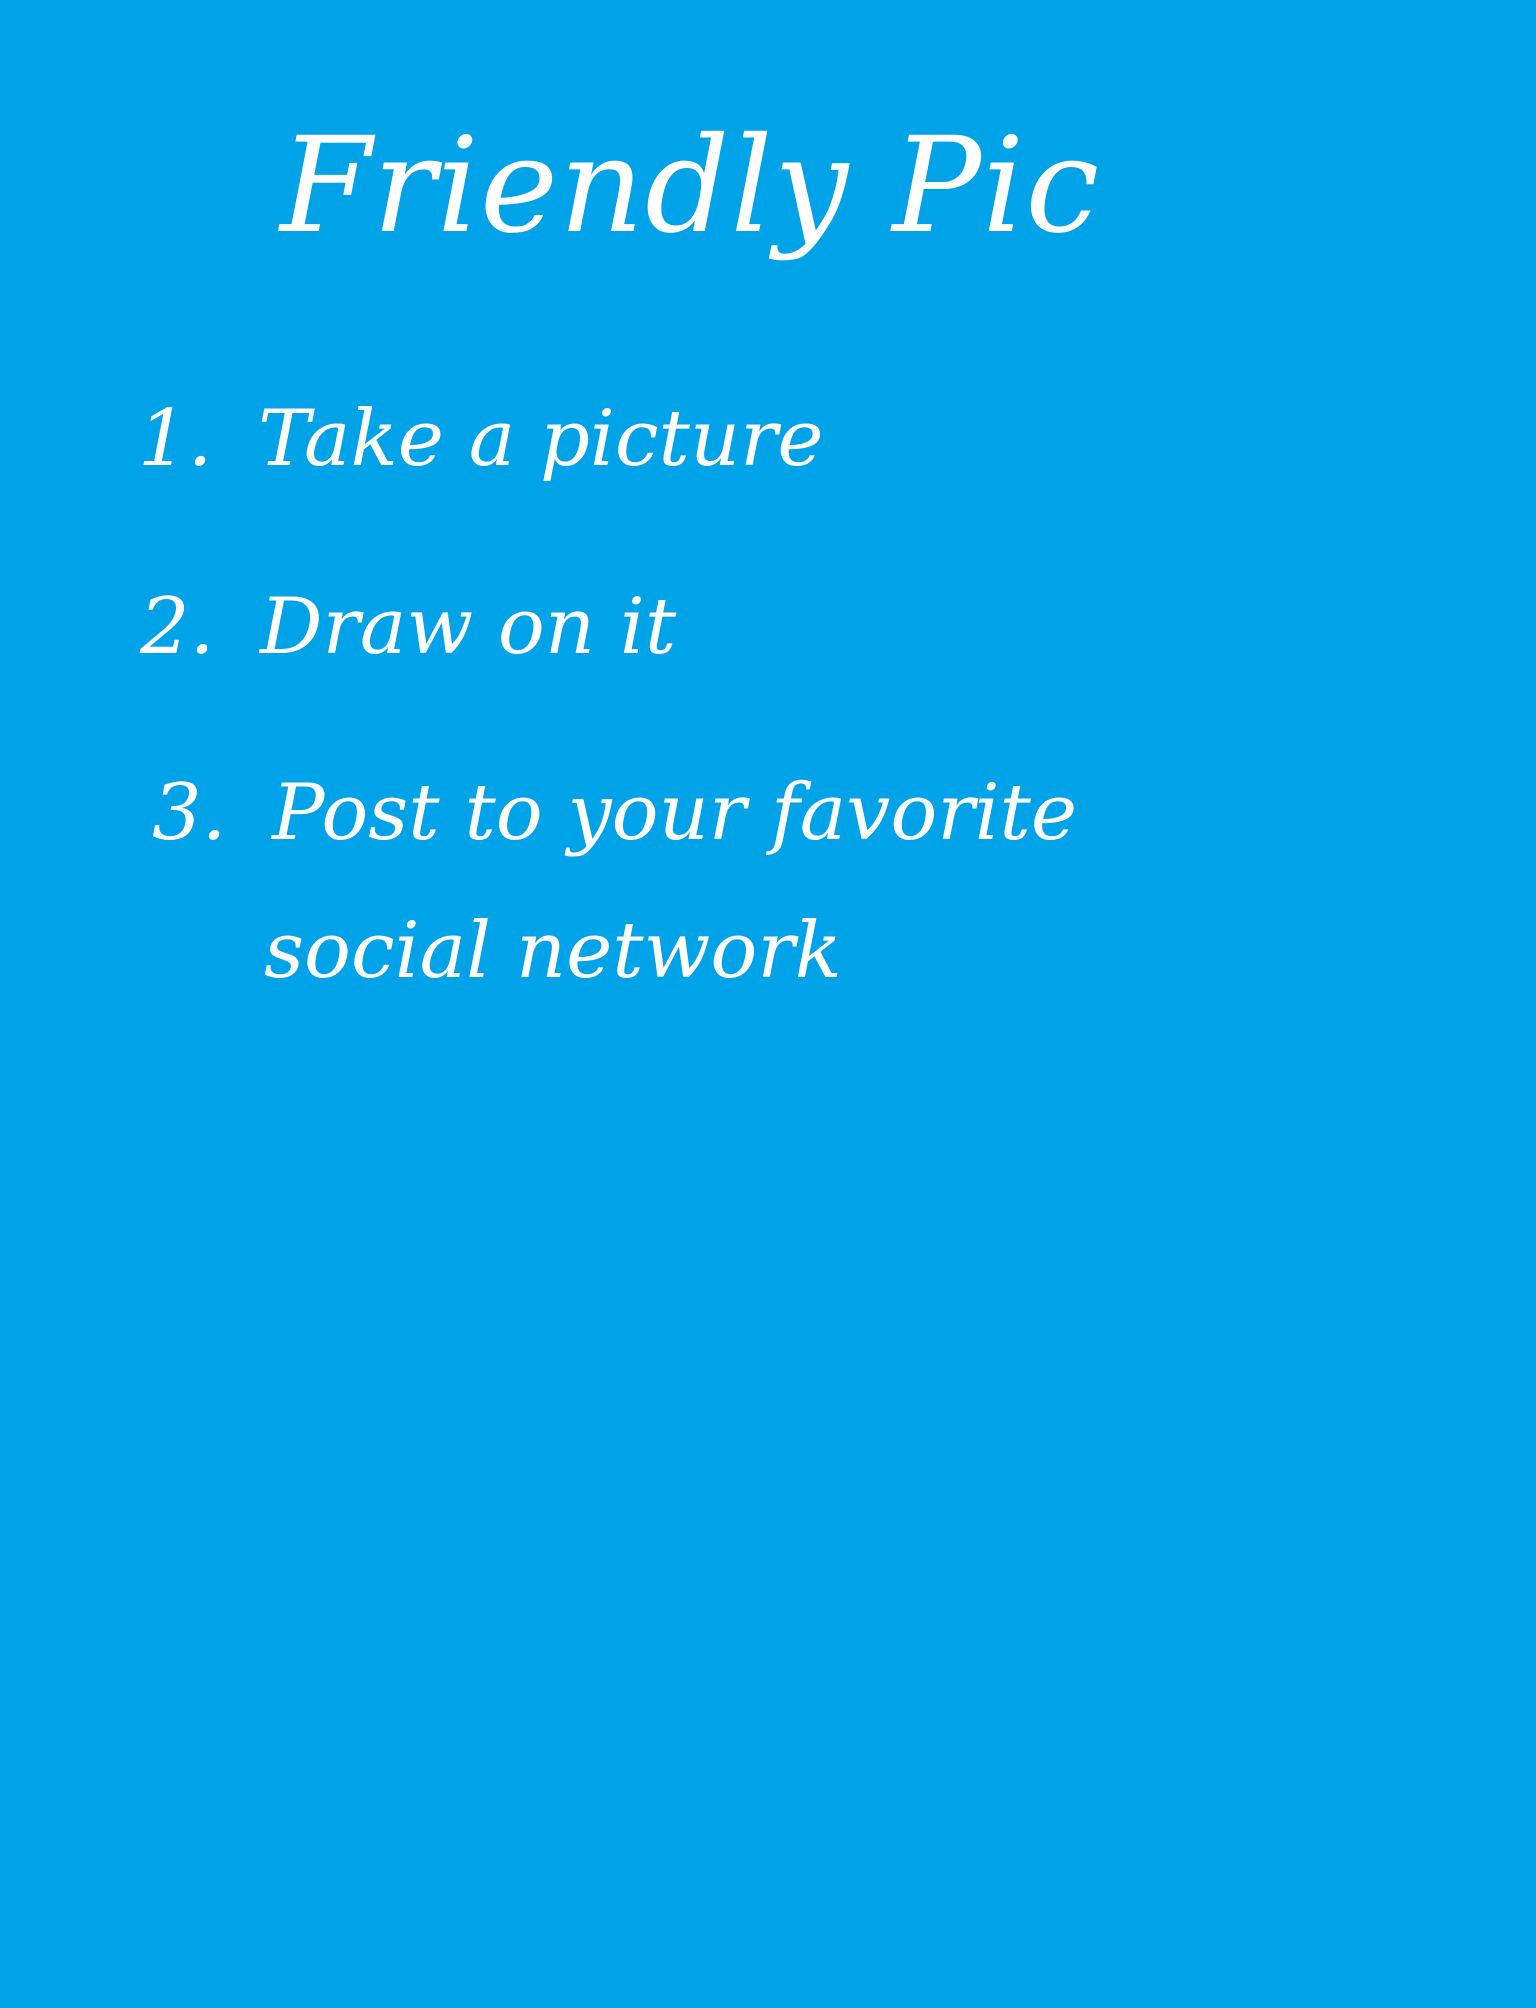 The width and height of the screenshot is (1536, 2008). I want to click on step-1-text: Take a picture, so click(541, 439).